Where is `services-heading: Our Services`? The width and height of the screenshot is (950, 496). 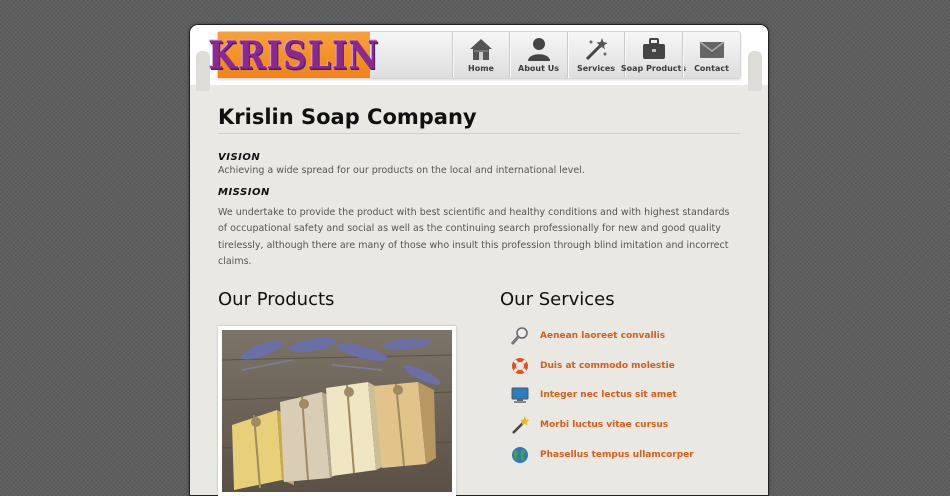 services-heading: Our Services is located at coordinates (557, 299).